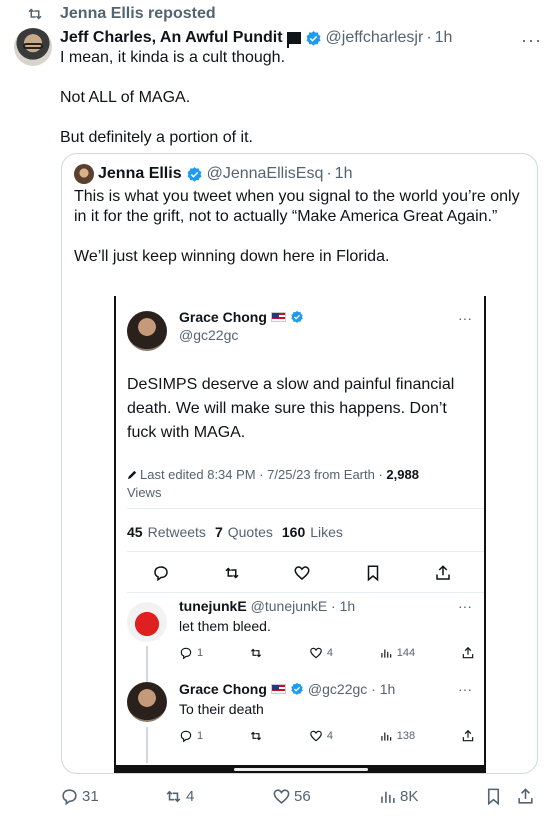 Image resolution: width=554 pixels, height=824 pixels. Describe the element at coordinates (293, 40) in the screenshot. I see `flag-icon` at that location.